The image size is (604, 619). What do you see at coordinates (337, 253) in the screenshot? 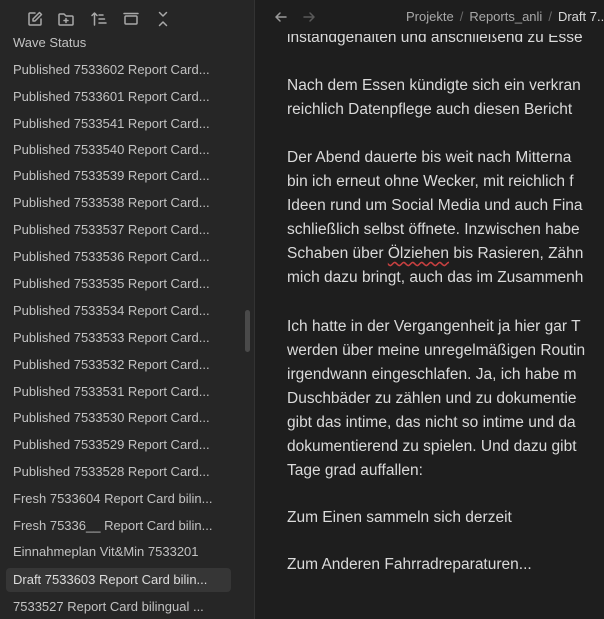
I see `text-span: Schaben über` at bounding box center [337, 253].